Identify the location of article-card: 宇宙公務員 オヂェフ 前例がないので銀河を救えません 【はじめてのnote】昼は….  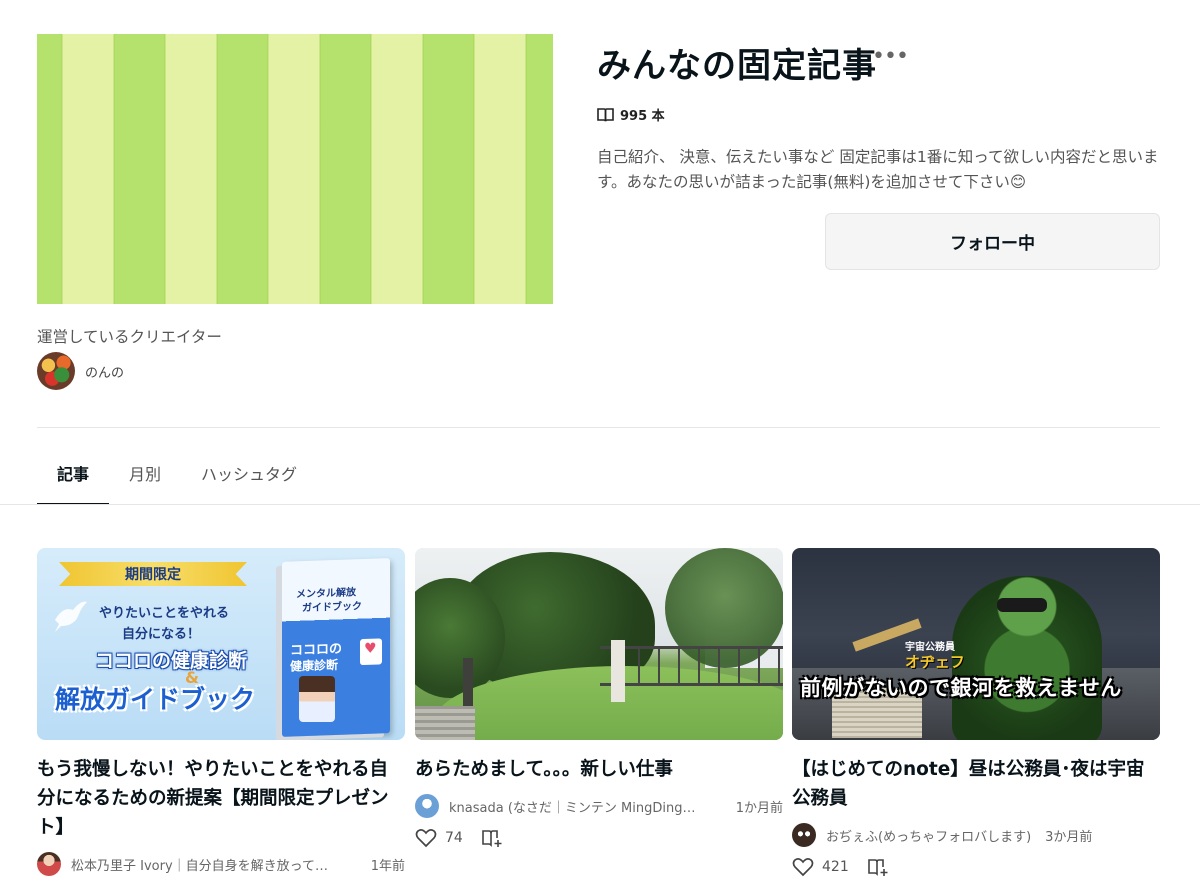
(976, 712).